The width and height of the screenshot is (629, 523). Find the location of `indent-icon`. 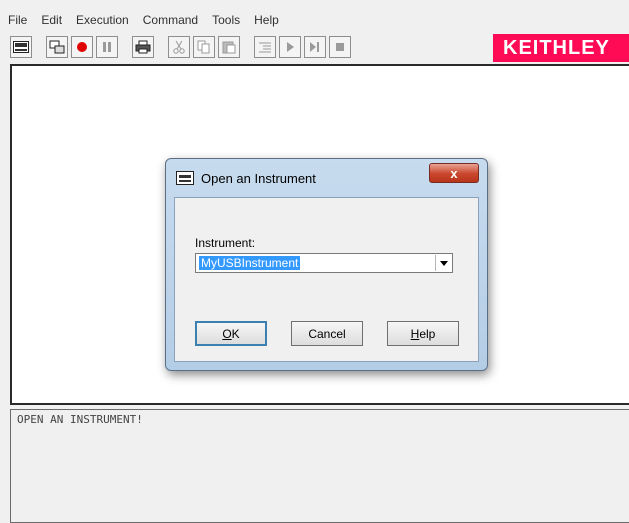

indent-icon is located at coordinates (265, 47).